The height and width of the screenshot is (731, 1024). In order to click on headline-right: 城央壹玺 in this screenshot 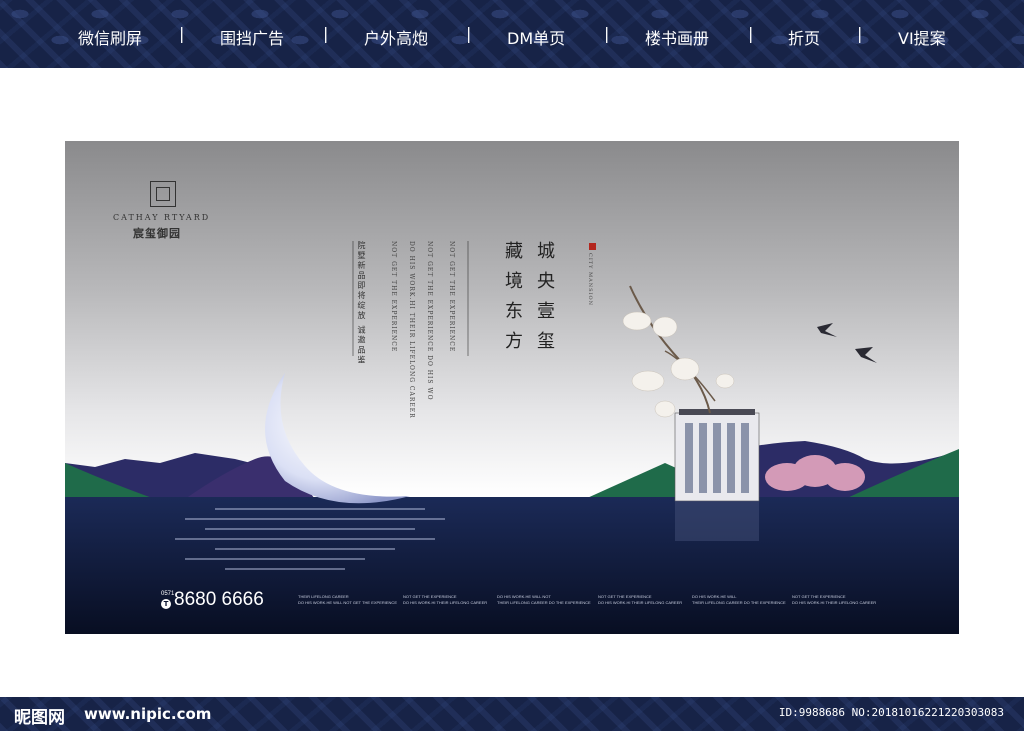, I will do `click(544, 301)`.